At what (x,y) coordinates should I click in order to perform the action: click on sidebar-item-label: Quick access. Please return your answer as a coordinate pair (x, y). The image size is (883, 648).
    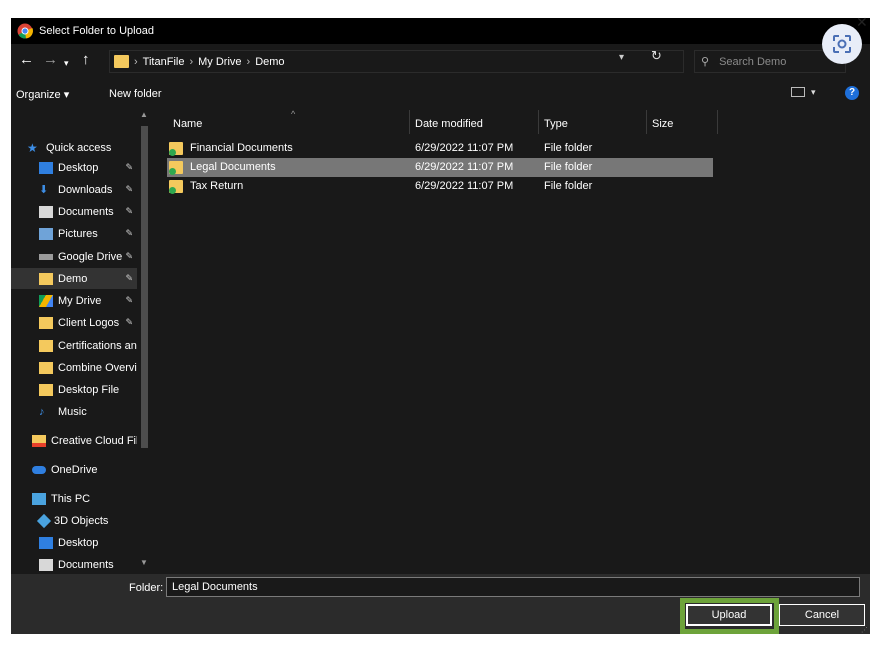
    Looking at the image, I should click on (79, 147).